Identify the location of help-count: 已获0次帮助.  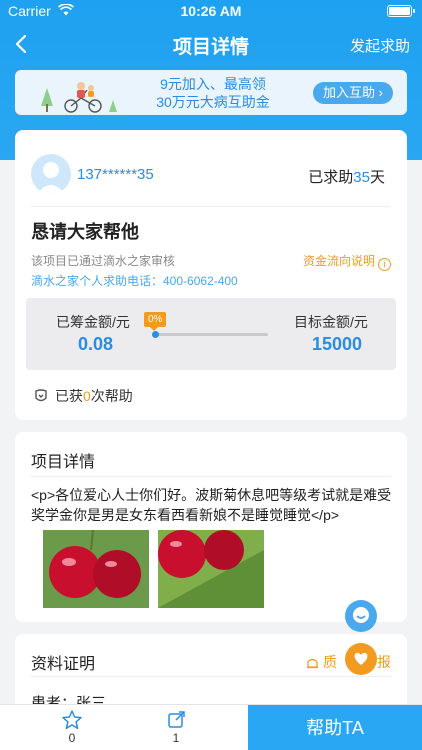
(83, 396).